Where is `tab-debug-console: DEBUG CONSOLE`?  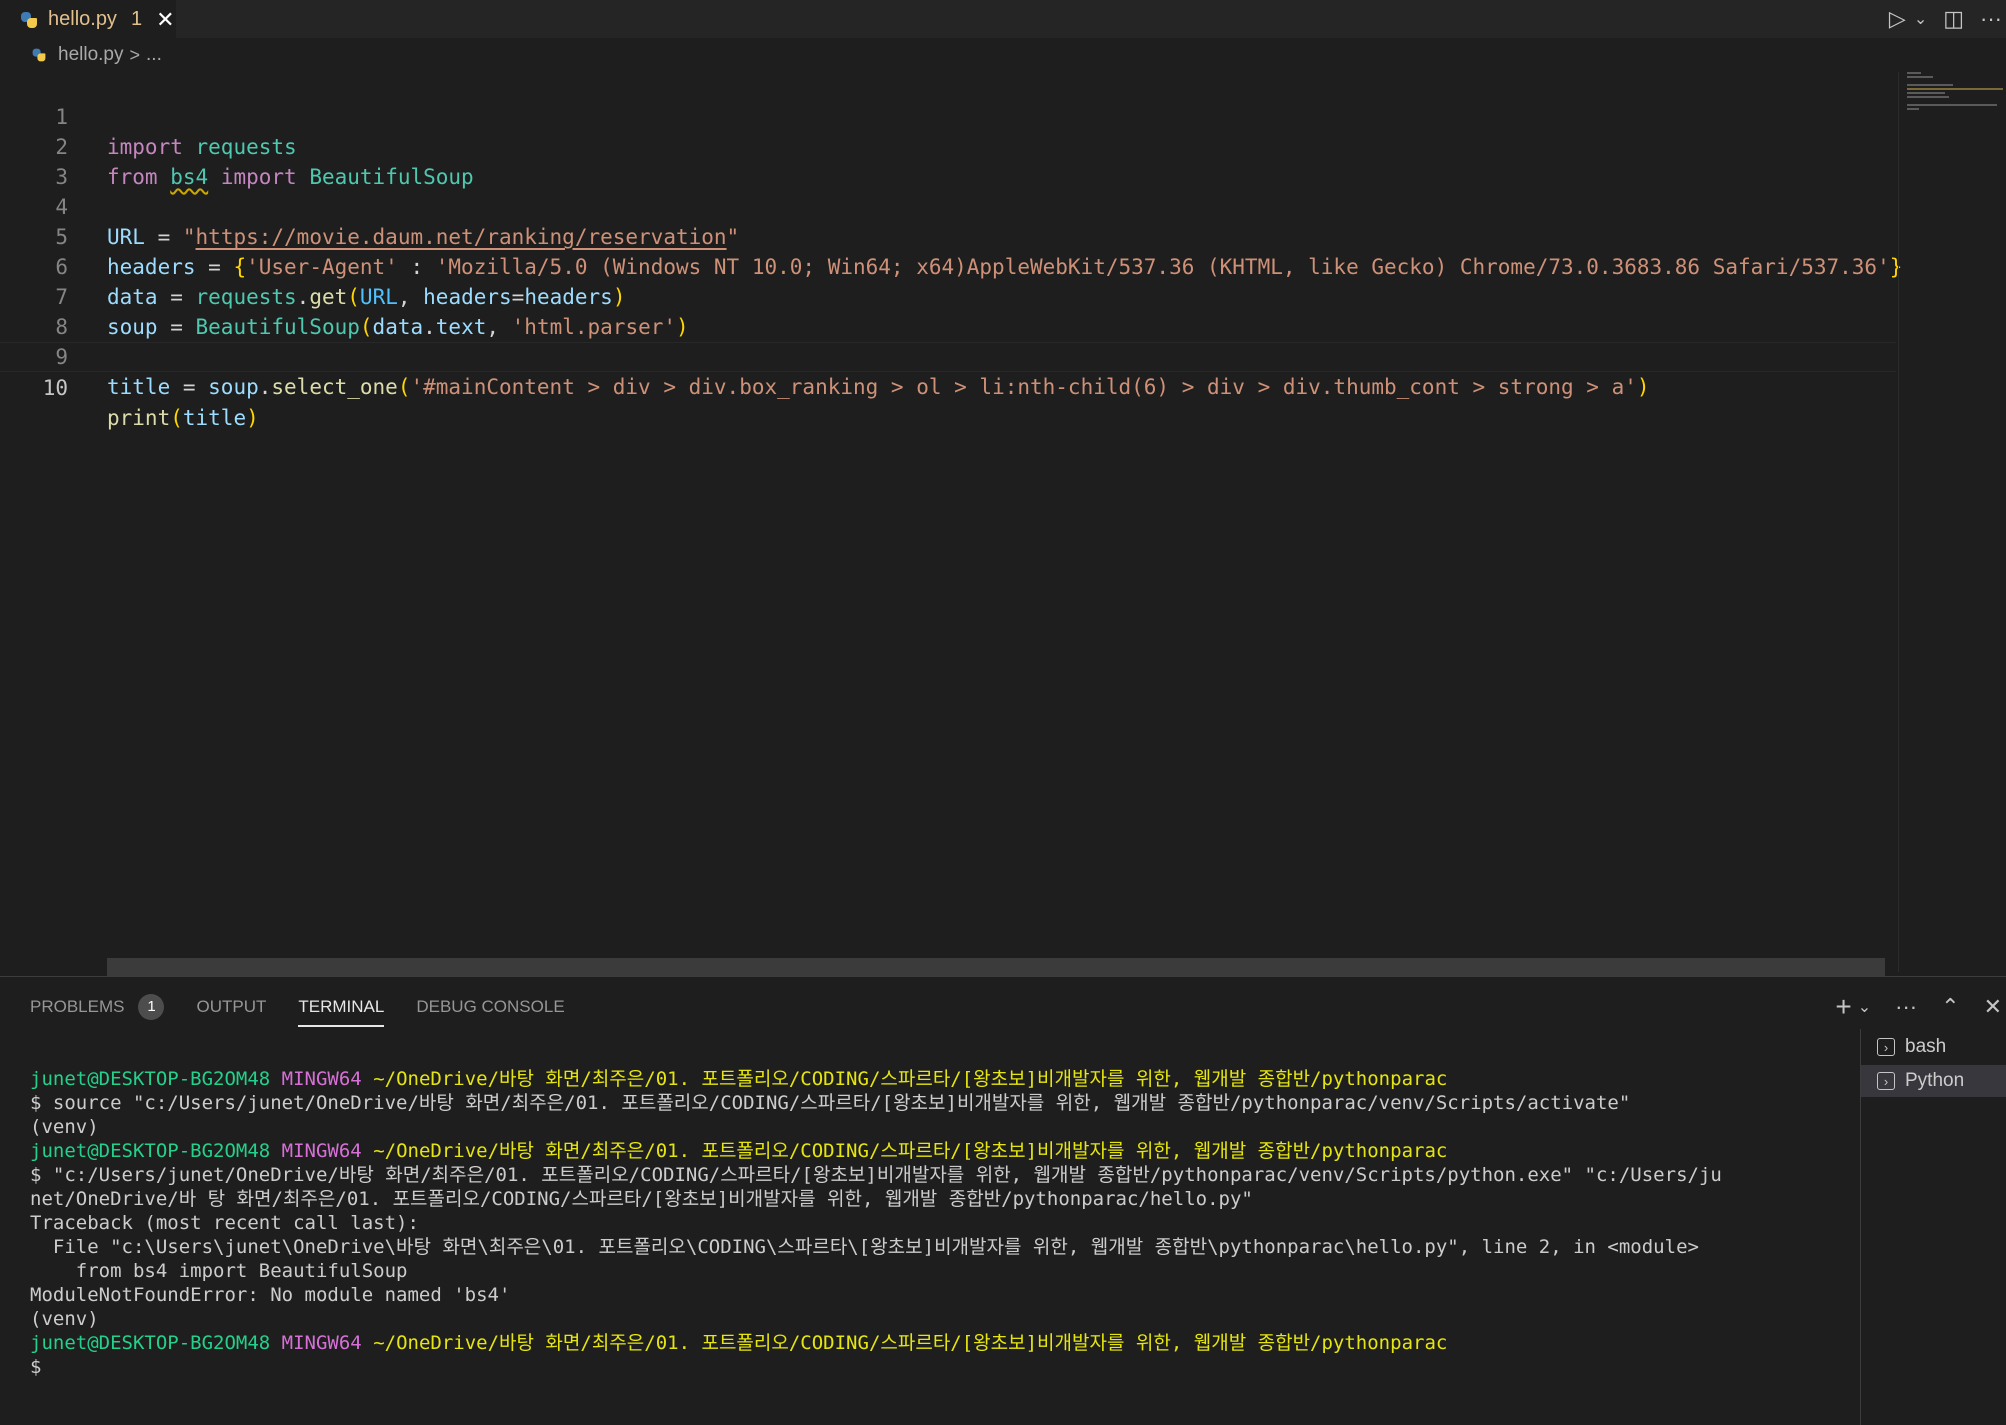 tab-debug-console: DEBUG CONSOLE is located at coordinates (490, 1007).